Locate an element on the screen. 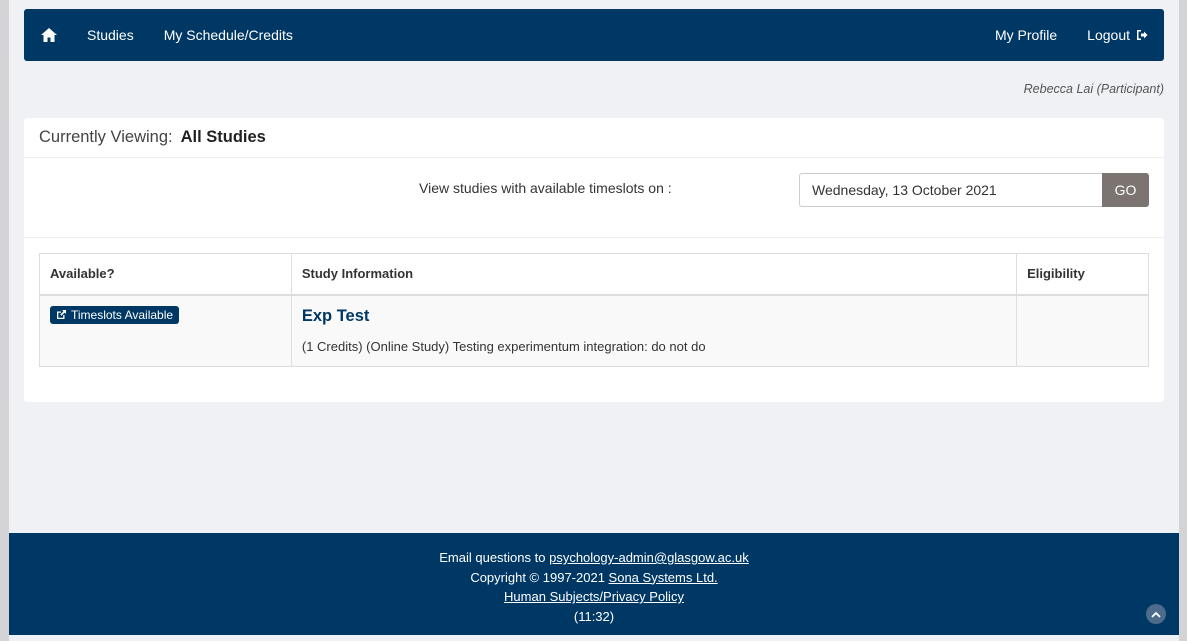 This screenshot has width=1187, height=641. table-header-row: Available? Study Information Eligibility is located at coordinates (594, 274).